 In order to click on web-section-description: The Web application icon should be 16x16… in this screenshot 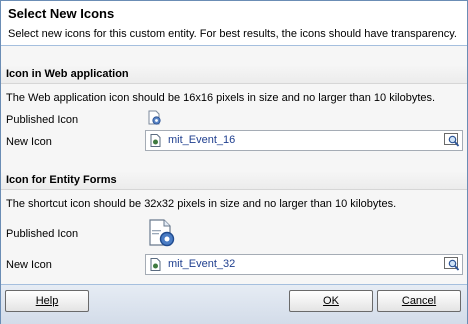, I will do `click(221, 98)`.